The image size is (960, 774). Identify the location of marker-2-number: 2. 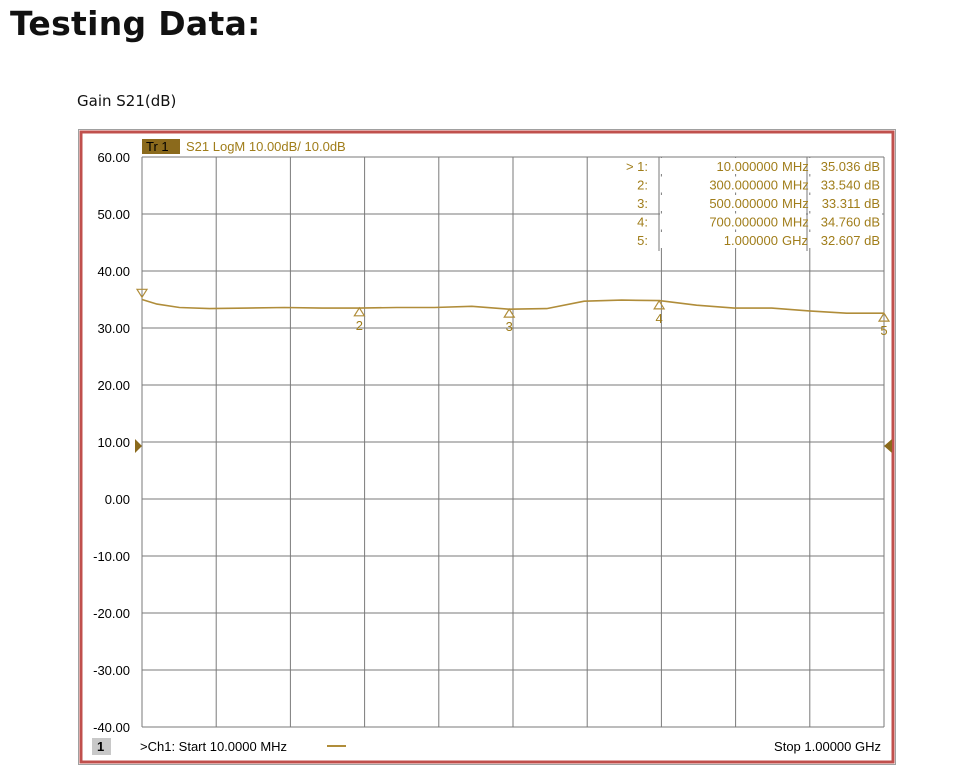
(359, 325).